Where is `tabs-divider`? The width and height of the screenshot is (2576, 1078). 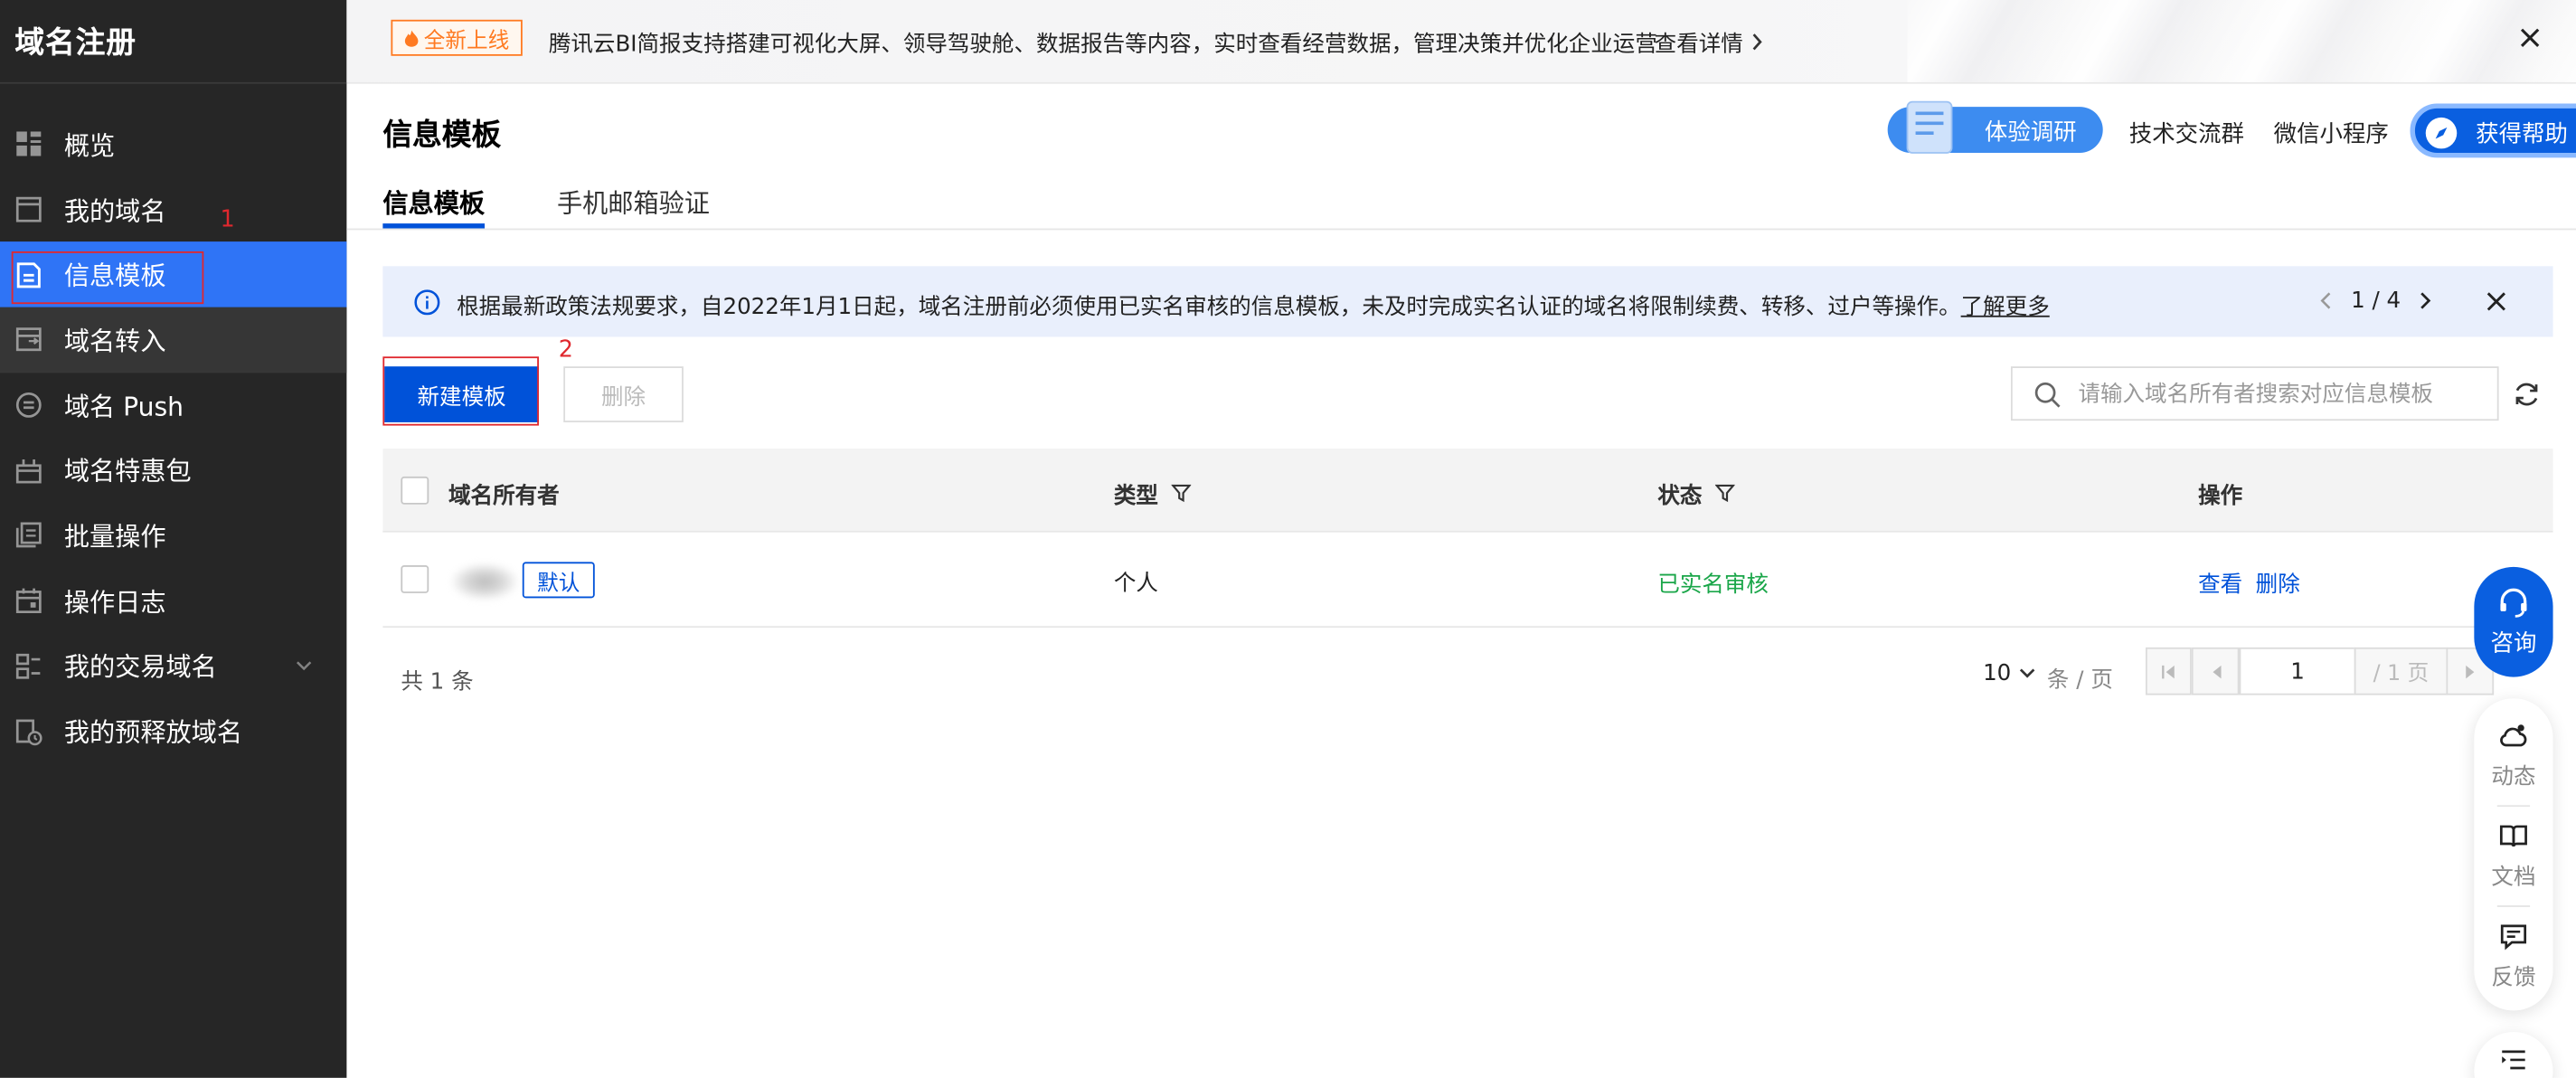
tabs-divider is located at coordinates (1461, 229).